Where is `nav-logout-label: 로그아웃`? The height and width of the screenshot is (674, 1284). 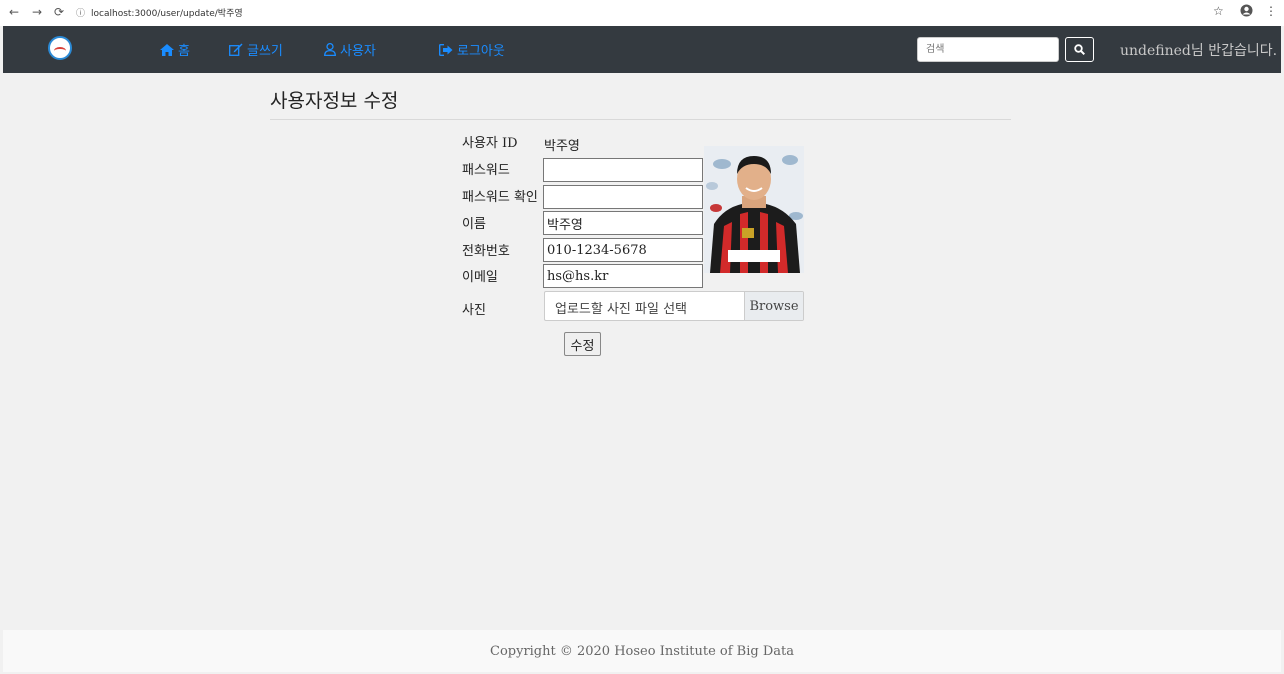 nav-logout-label: 로그아웃 is located at coordinates (481, 51).